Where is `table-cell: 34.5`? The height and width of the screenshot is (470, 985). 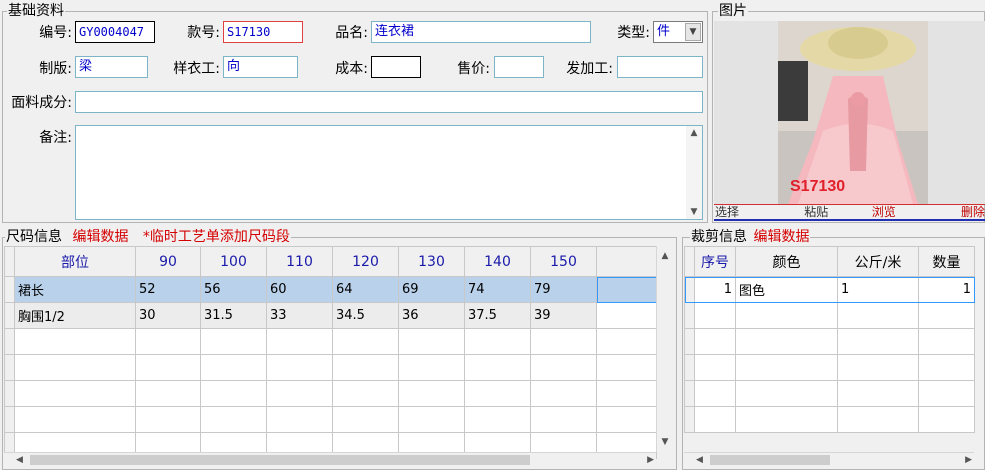 table-cell: 34.5 is located at coordinates (365, 315).